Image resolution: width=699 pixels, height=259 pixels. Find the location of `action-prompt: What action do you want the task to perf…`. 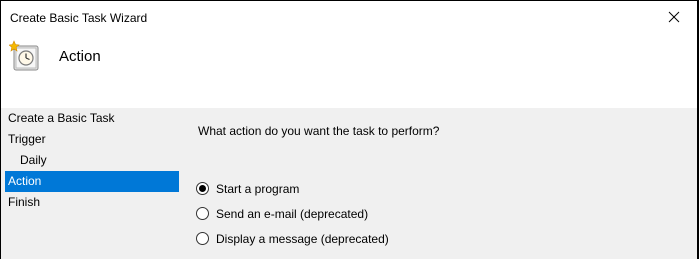

action-prompt: What action do you want the task to perf… is located at coordinates (319, 131).